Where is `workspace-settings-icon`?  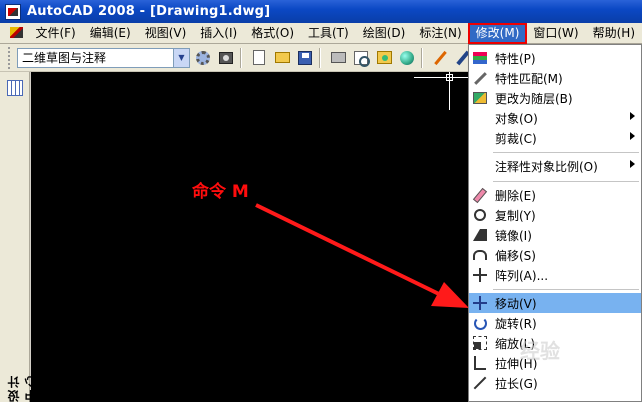
workspace-settings-icon is located at coordinates (203, 57).